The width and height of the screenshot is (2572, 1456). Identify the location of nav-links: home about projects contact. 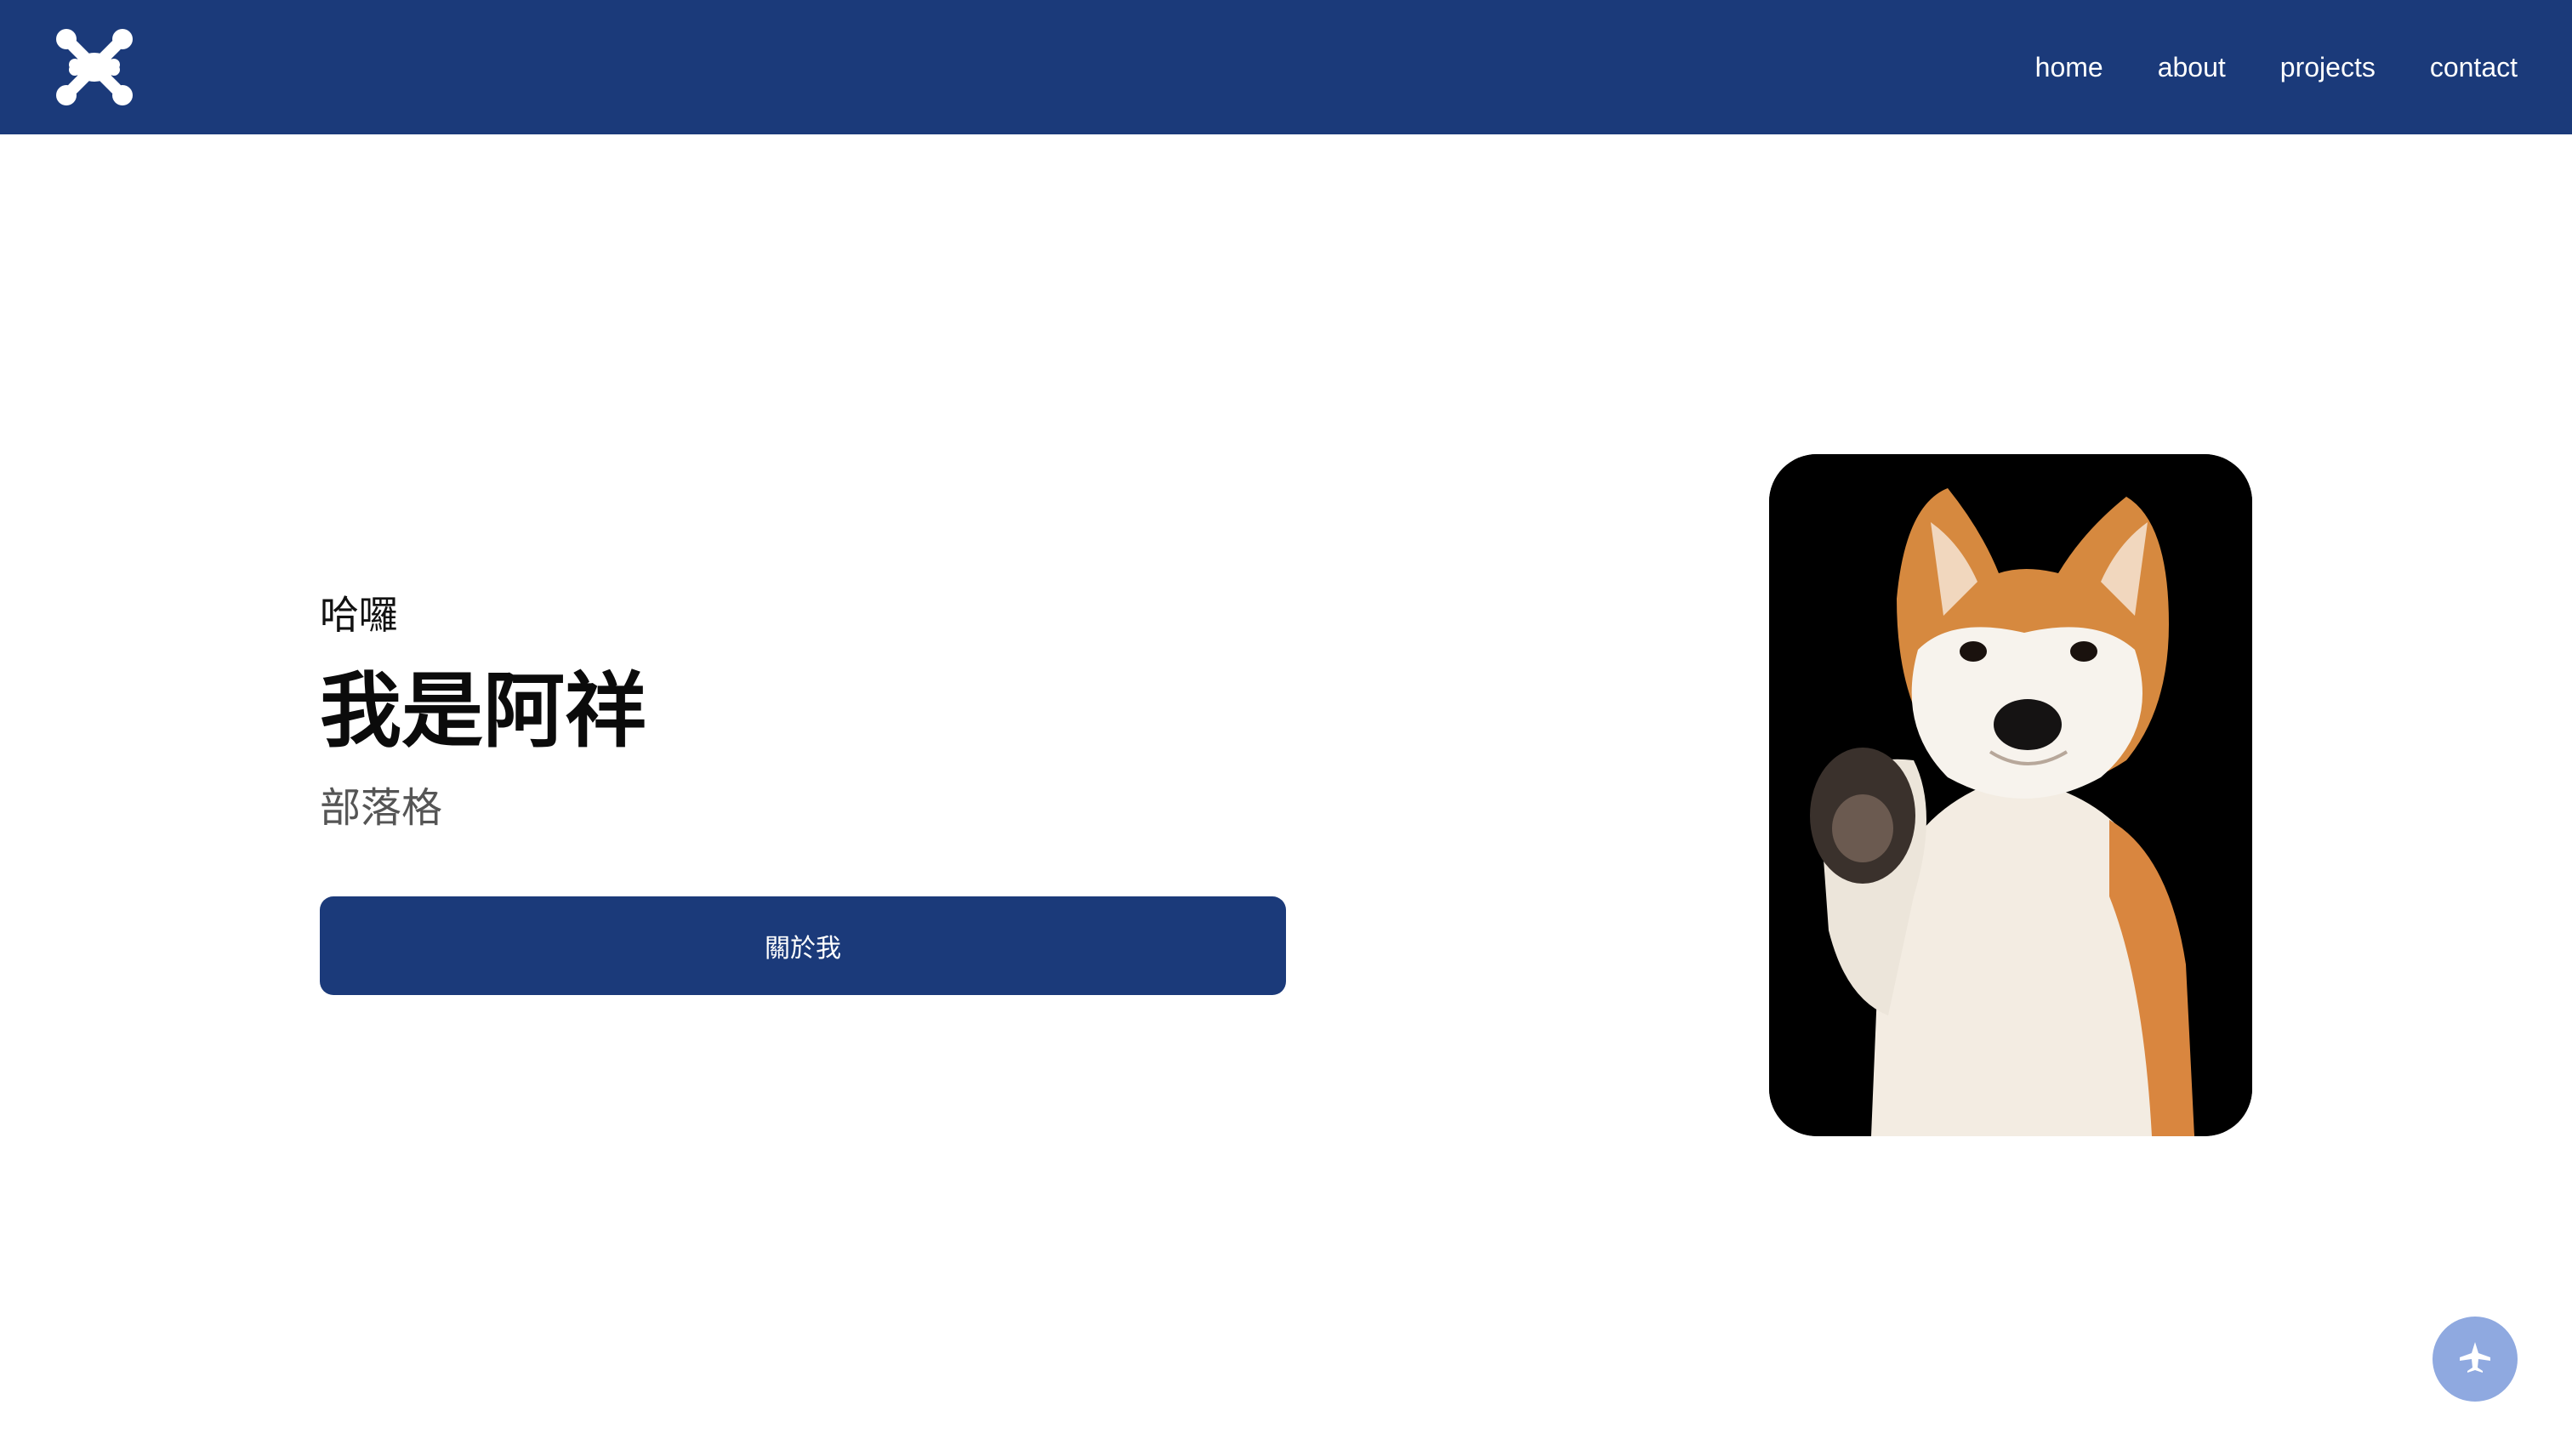
(2276, 67).